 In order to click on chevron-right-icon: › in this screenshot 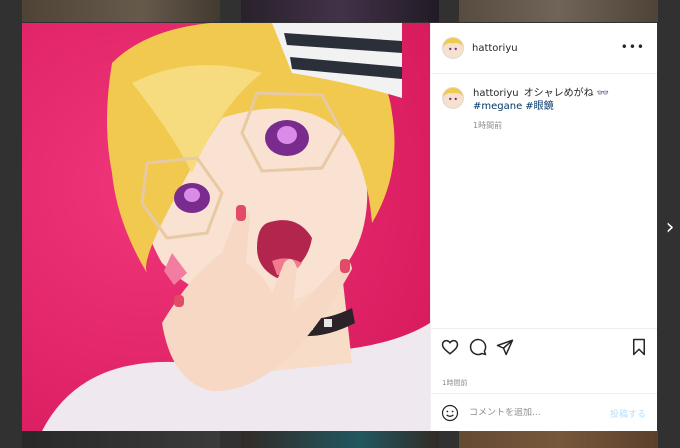, I will do `click(670, 227)`.